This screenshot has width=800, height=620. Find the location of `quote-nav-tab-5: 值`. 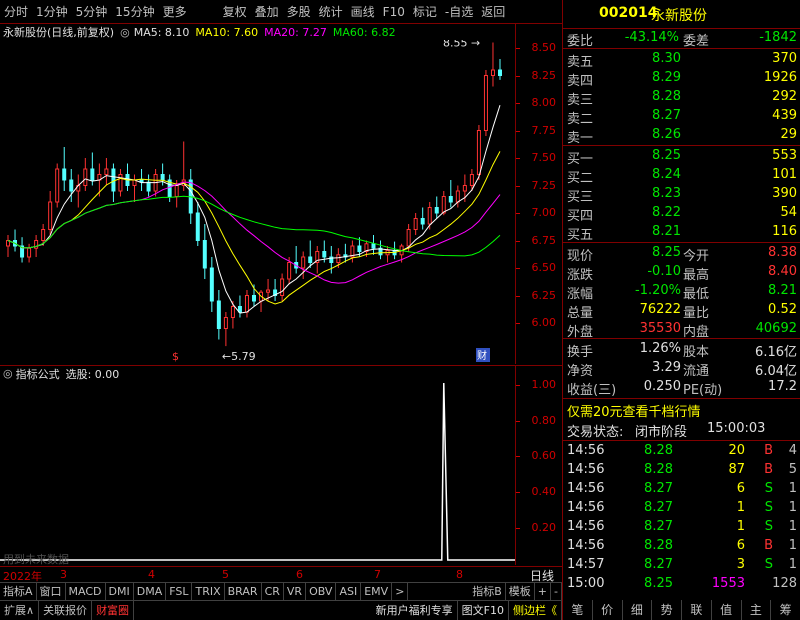

quote-nav-tab-5: 值 is located at coordinates (727, 610).